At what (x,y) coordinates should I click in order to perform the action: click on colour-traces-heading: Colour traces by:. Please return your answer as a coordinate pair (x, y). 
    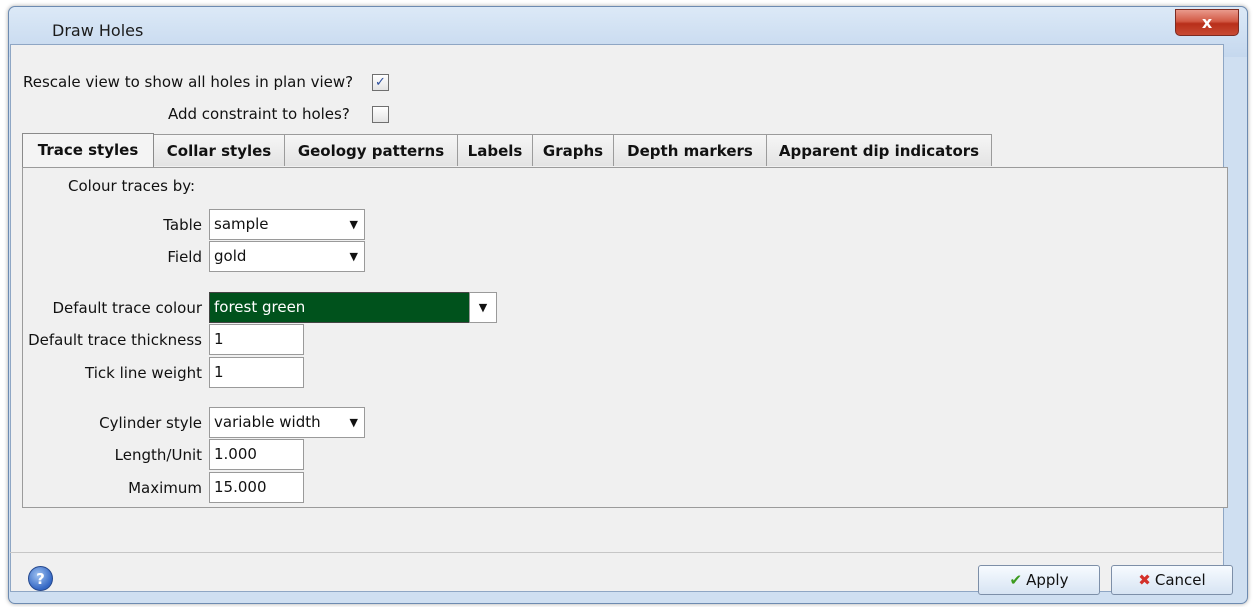
    Looking at the image, I should click on (132, 186).